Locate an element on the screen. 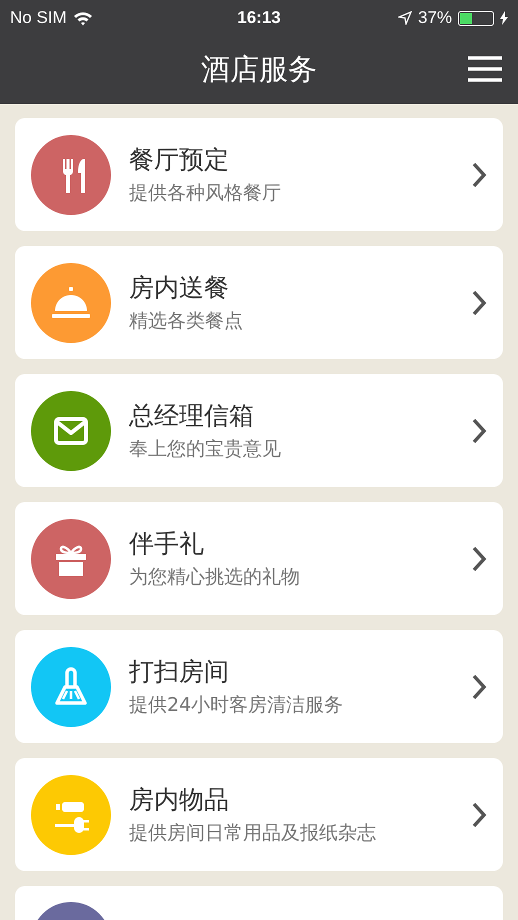  battery-percent: 37% is located at coordinates (435, 18).